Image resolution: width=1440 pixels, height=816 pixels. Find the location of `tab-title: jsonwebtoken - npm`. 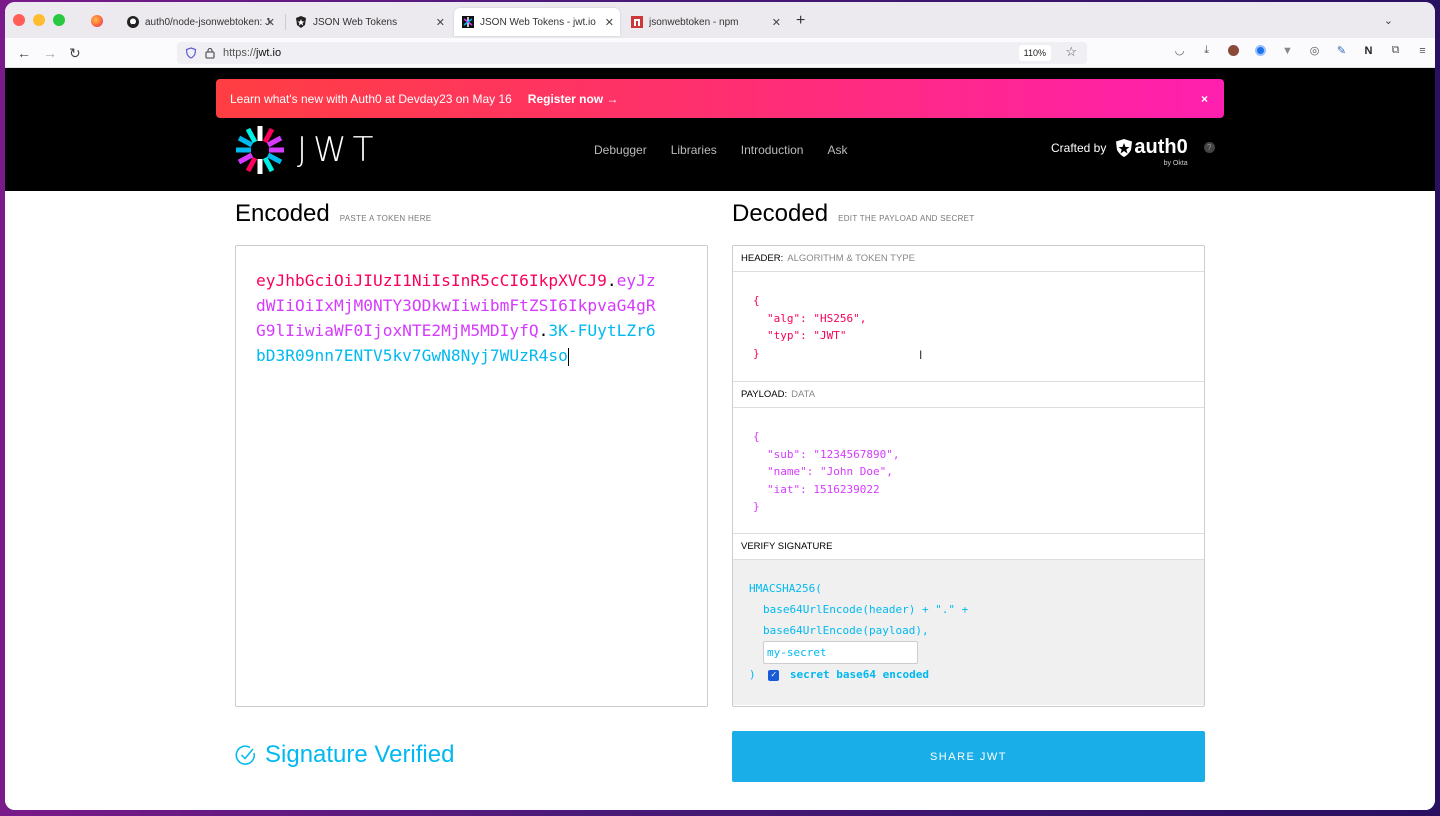

tab-title: jsonwebtoken - npm is located at coordinates (694, 22).